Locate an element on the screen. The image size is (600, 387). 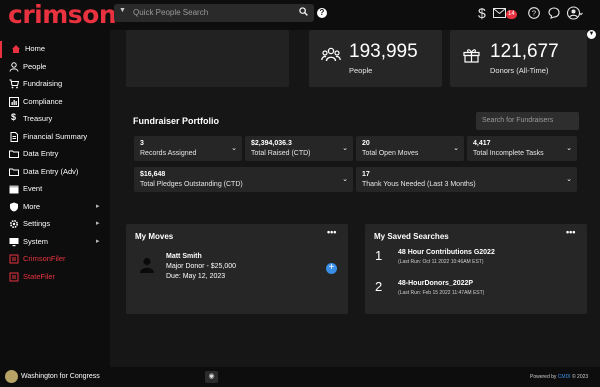
sidebar-item-financial-summary: Financial Summary is located at coordinates (55, 137).